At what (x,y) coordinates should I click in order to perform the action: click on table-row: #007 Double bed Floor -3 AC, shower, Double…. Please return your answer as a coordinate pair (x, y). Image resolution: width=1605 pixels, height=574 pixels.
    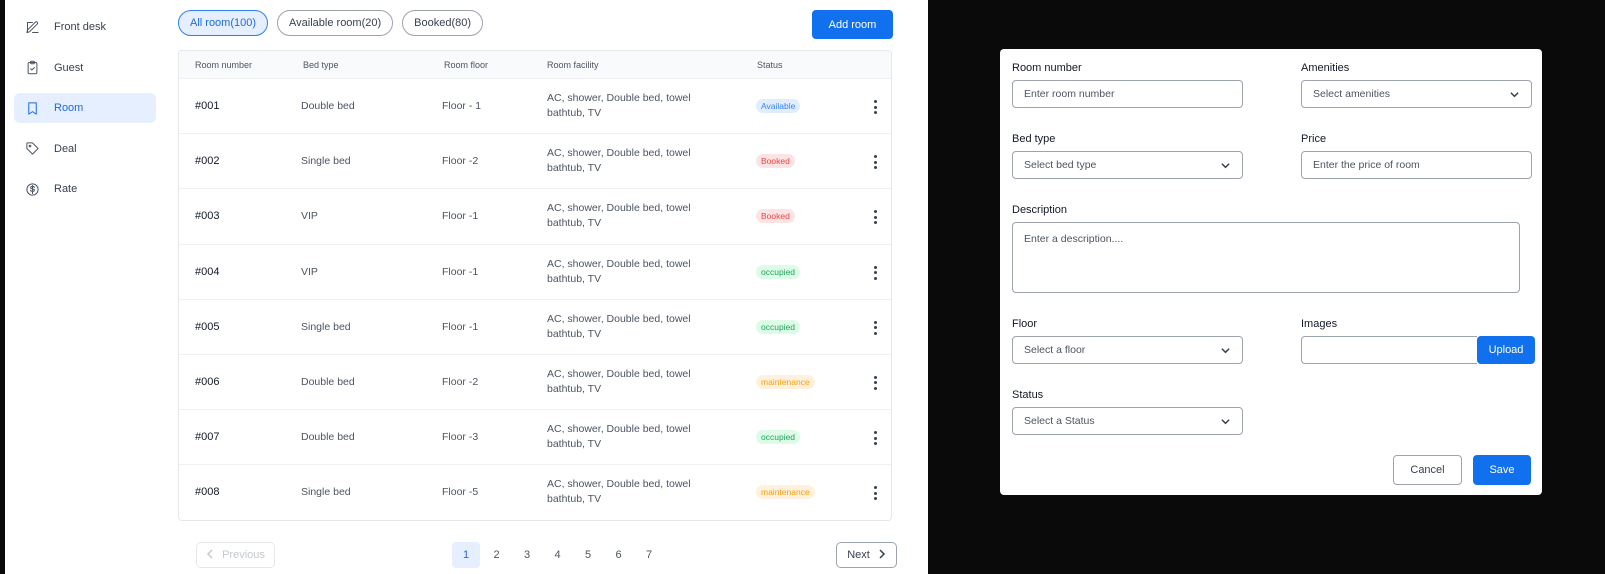
    Looking at the image, I should click on (535, 438).